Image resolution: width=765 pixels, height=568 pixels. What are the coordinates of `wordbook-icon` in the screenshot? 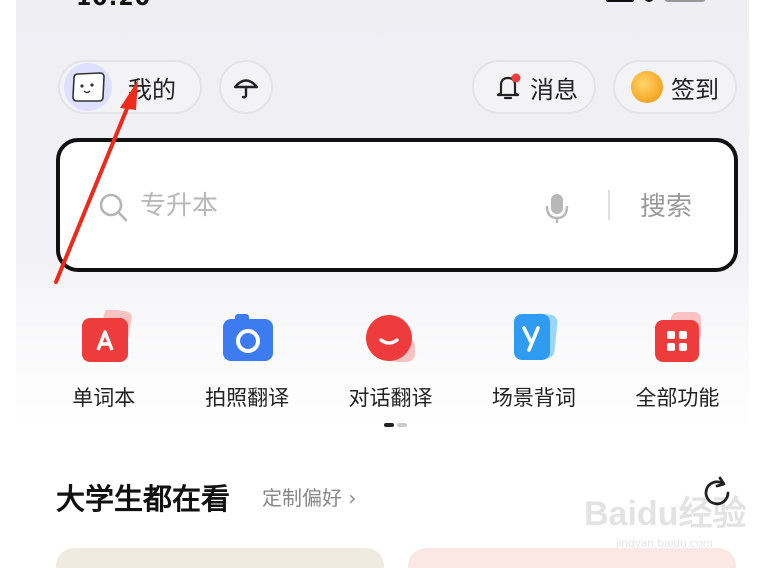 It's located at (104, 337).